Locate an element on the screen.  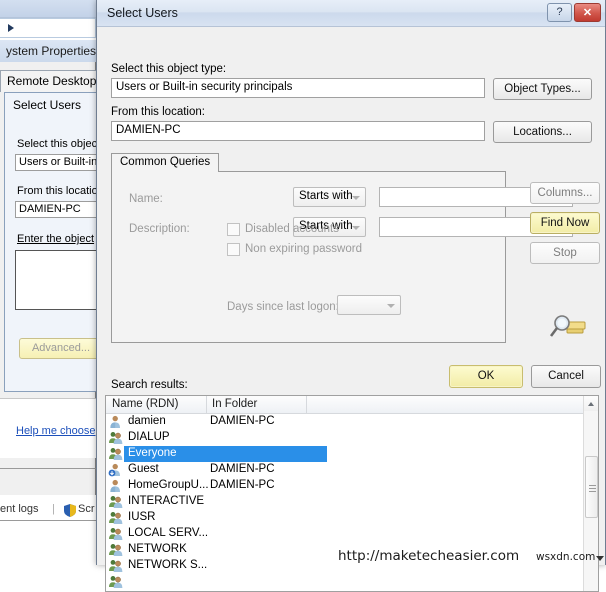
shield-icon is located at coordinates (70, 510).